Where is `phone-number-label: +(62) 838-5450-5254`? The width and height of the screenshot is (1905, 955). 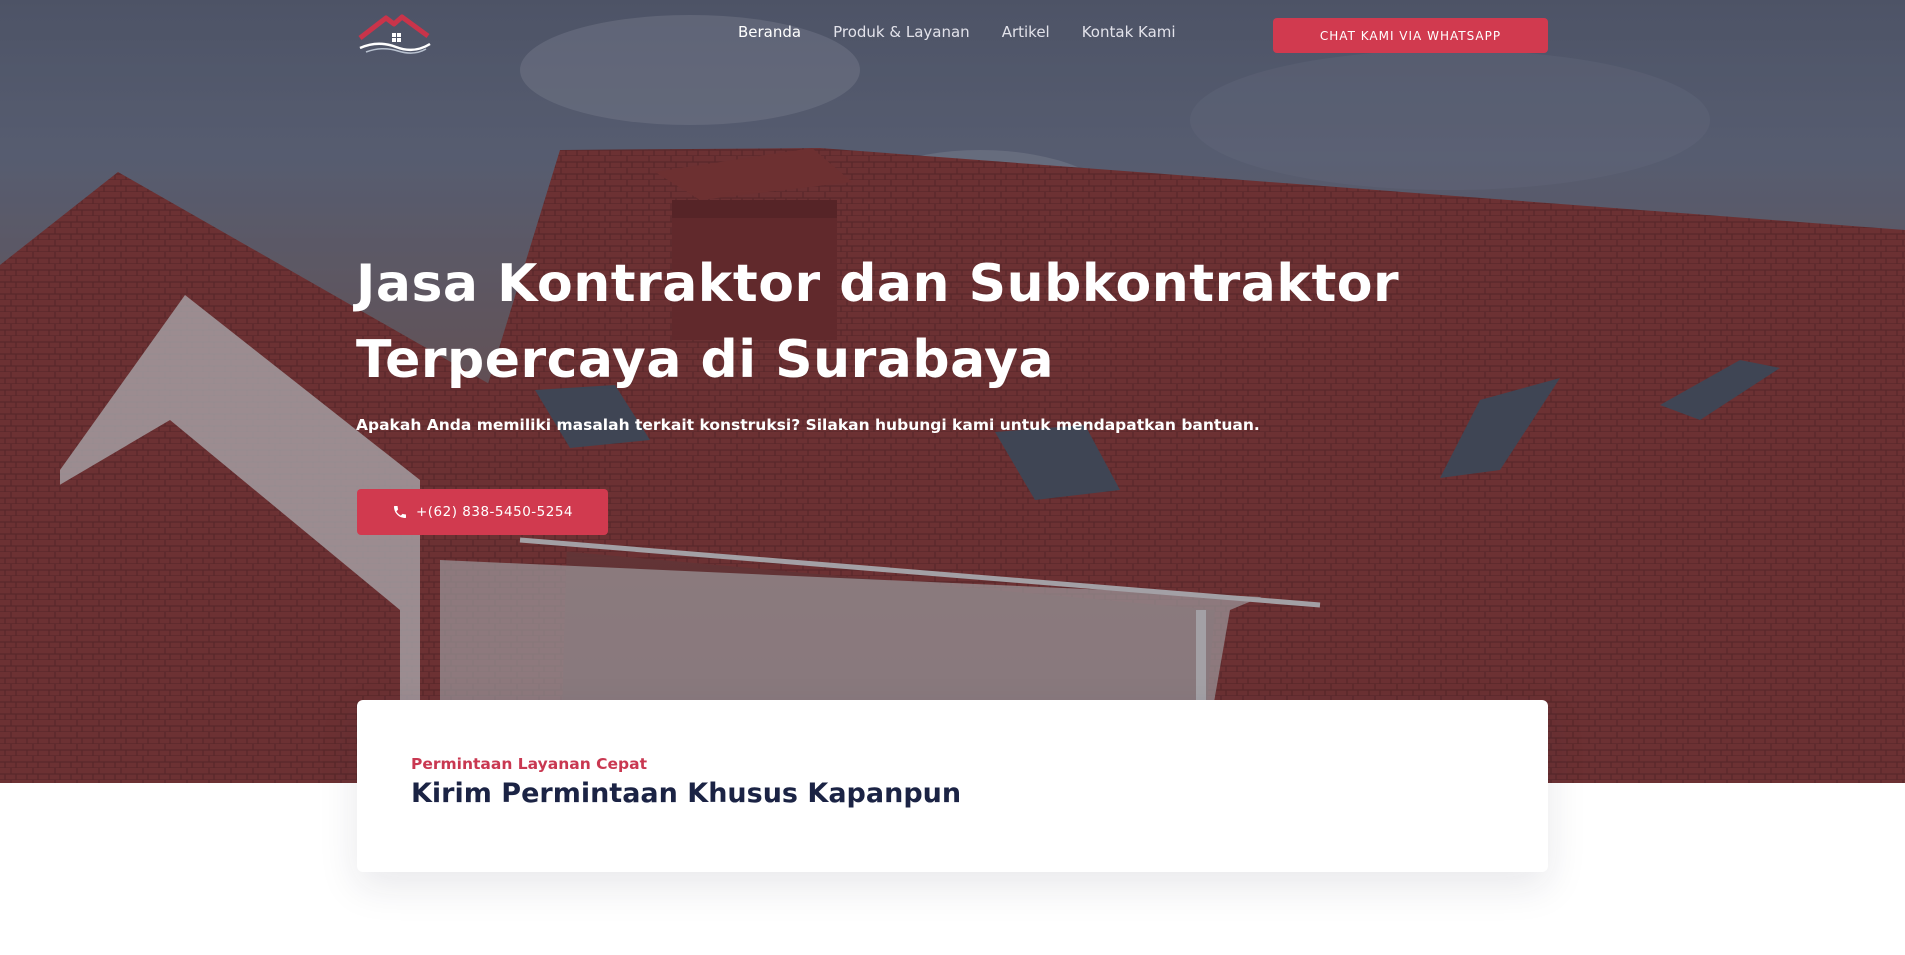 phone-number-label: +(62) 838-5450-5254 is located at coordinates (494, 512).